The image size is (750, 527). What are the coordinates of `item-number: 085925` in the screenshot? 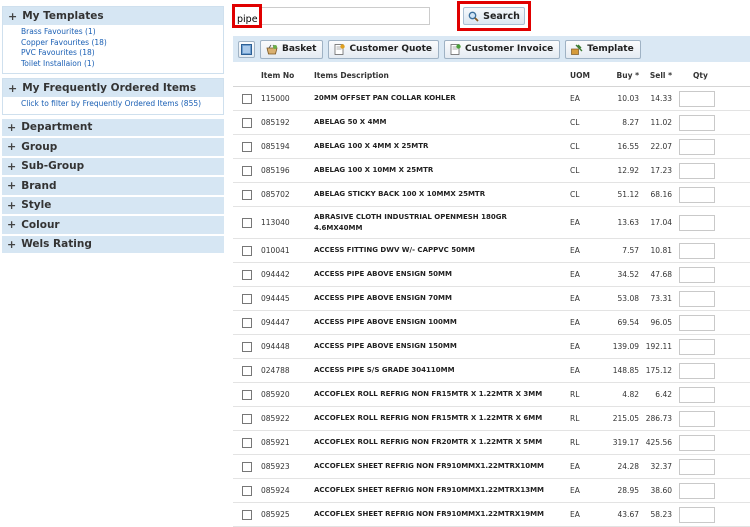 It's located at (275, 514).